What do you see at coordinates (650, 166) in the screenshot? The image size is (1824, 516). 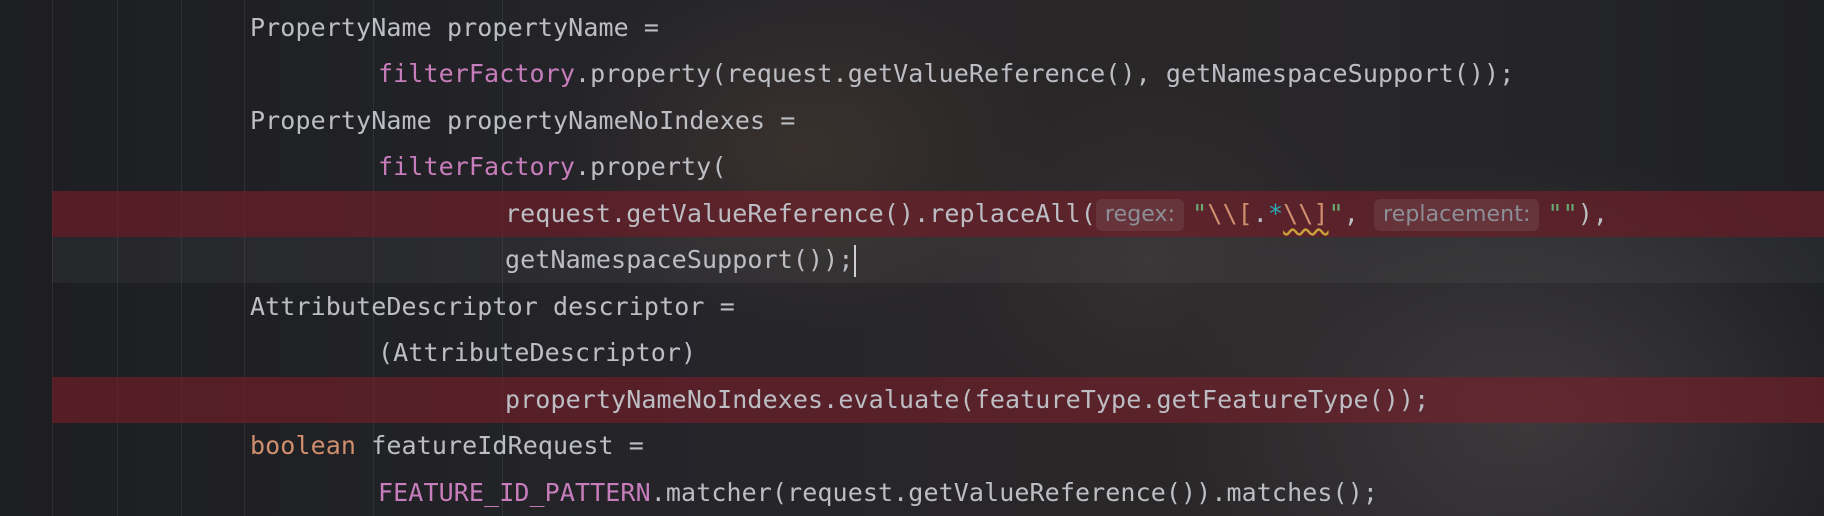 I see `code-token: .property(` at bounding box center [650, 166].